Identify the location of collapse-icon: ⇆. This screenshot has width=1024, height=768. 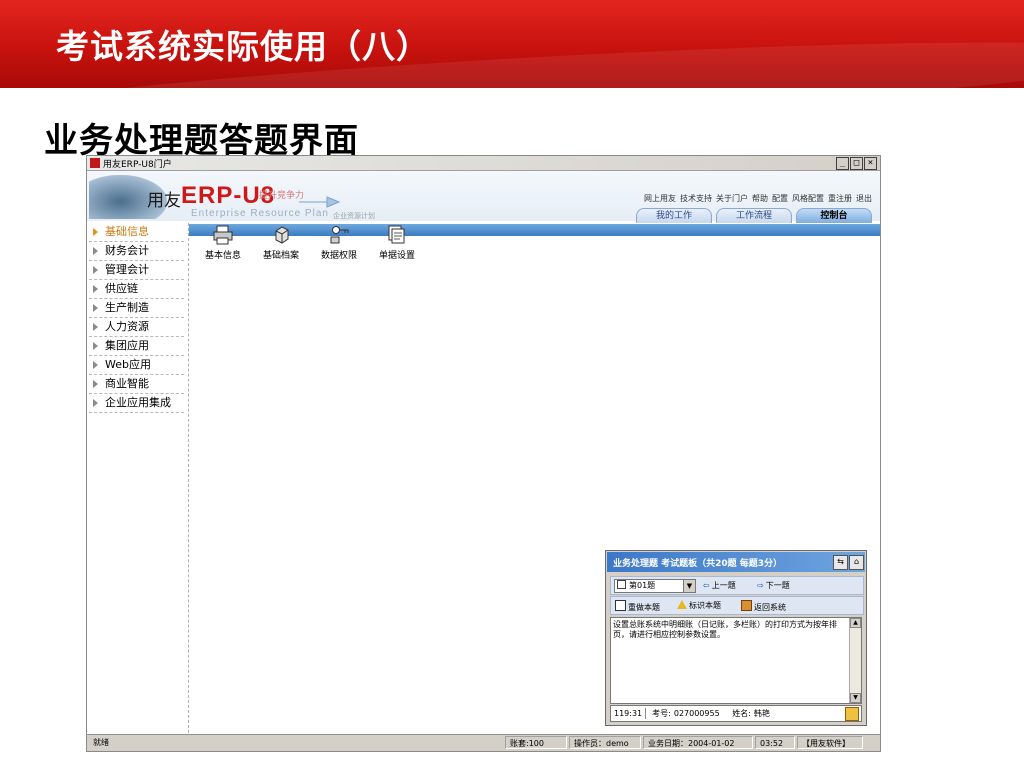
(840, 562).